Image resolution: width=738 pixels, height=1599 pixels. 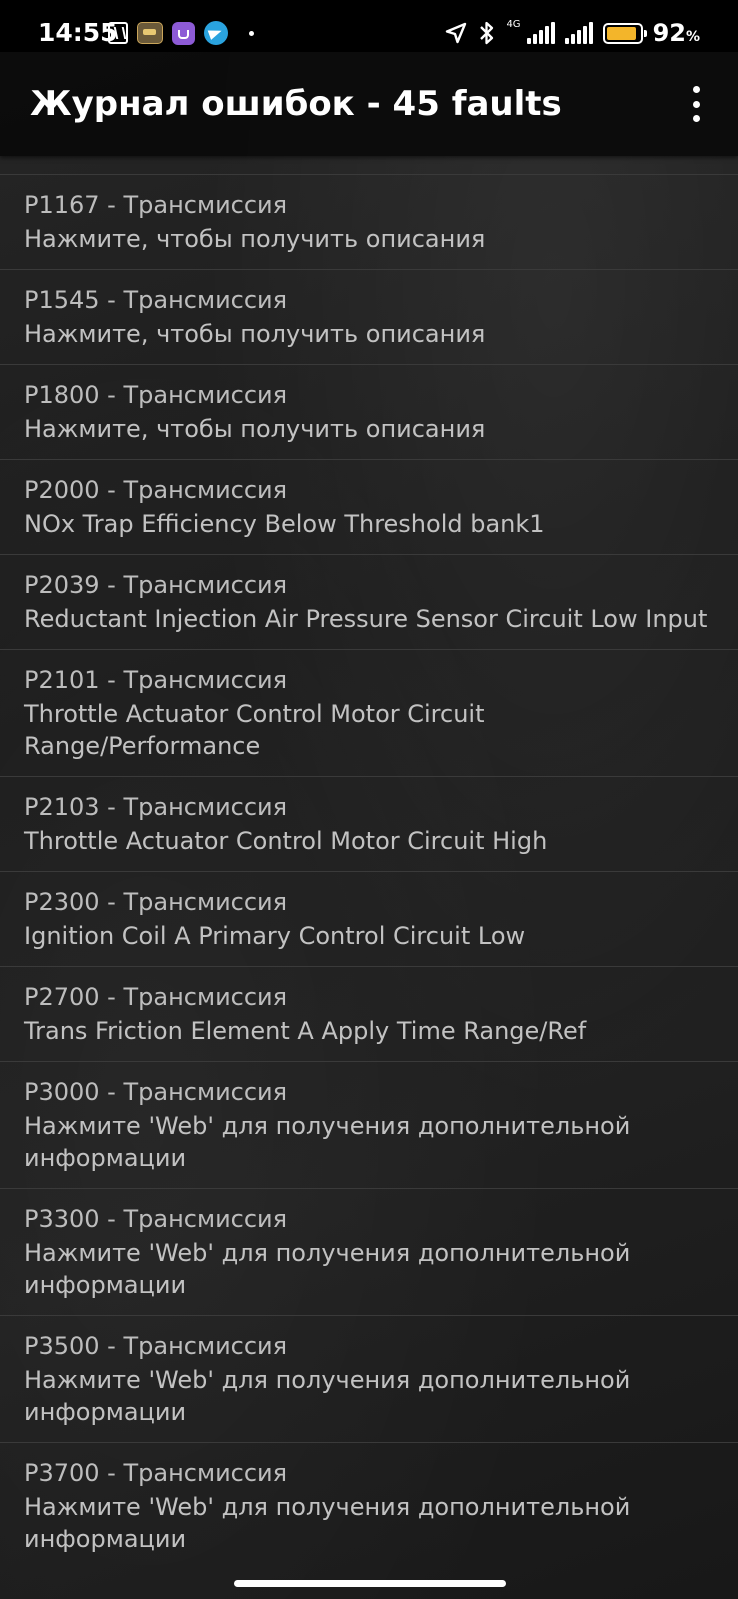 What do you see at coordinates (369, 26) in the screenshot?
I see `status-bar: 14:55 4G 92%` at bounding box center [369, 26].